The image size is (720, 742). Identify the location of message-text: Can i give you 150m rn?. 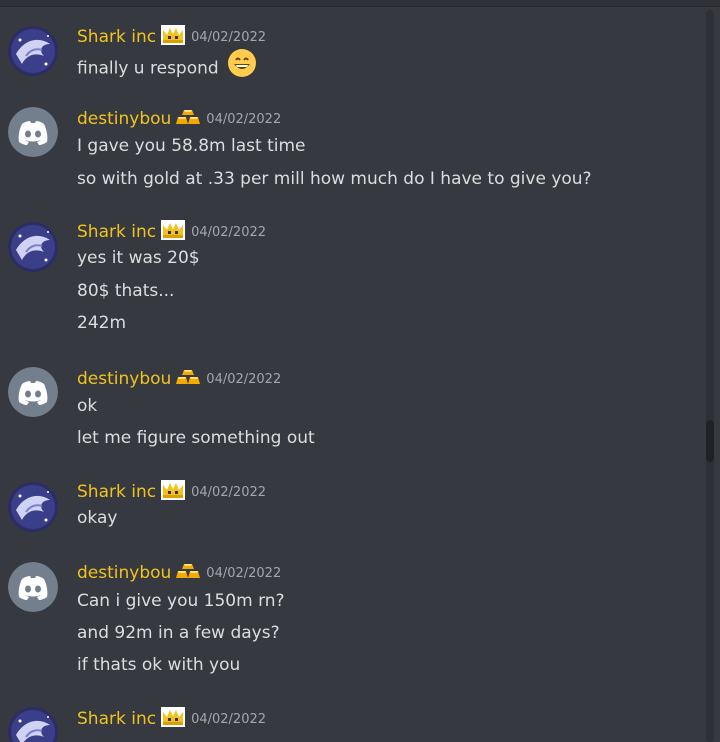
(181, 601).